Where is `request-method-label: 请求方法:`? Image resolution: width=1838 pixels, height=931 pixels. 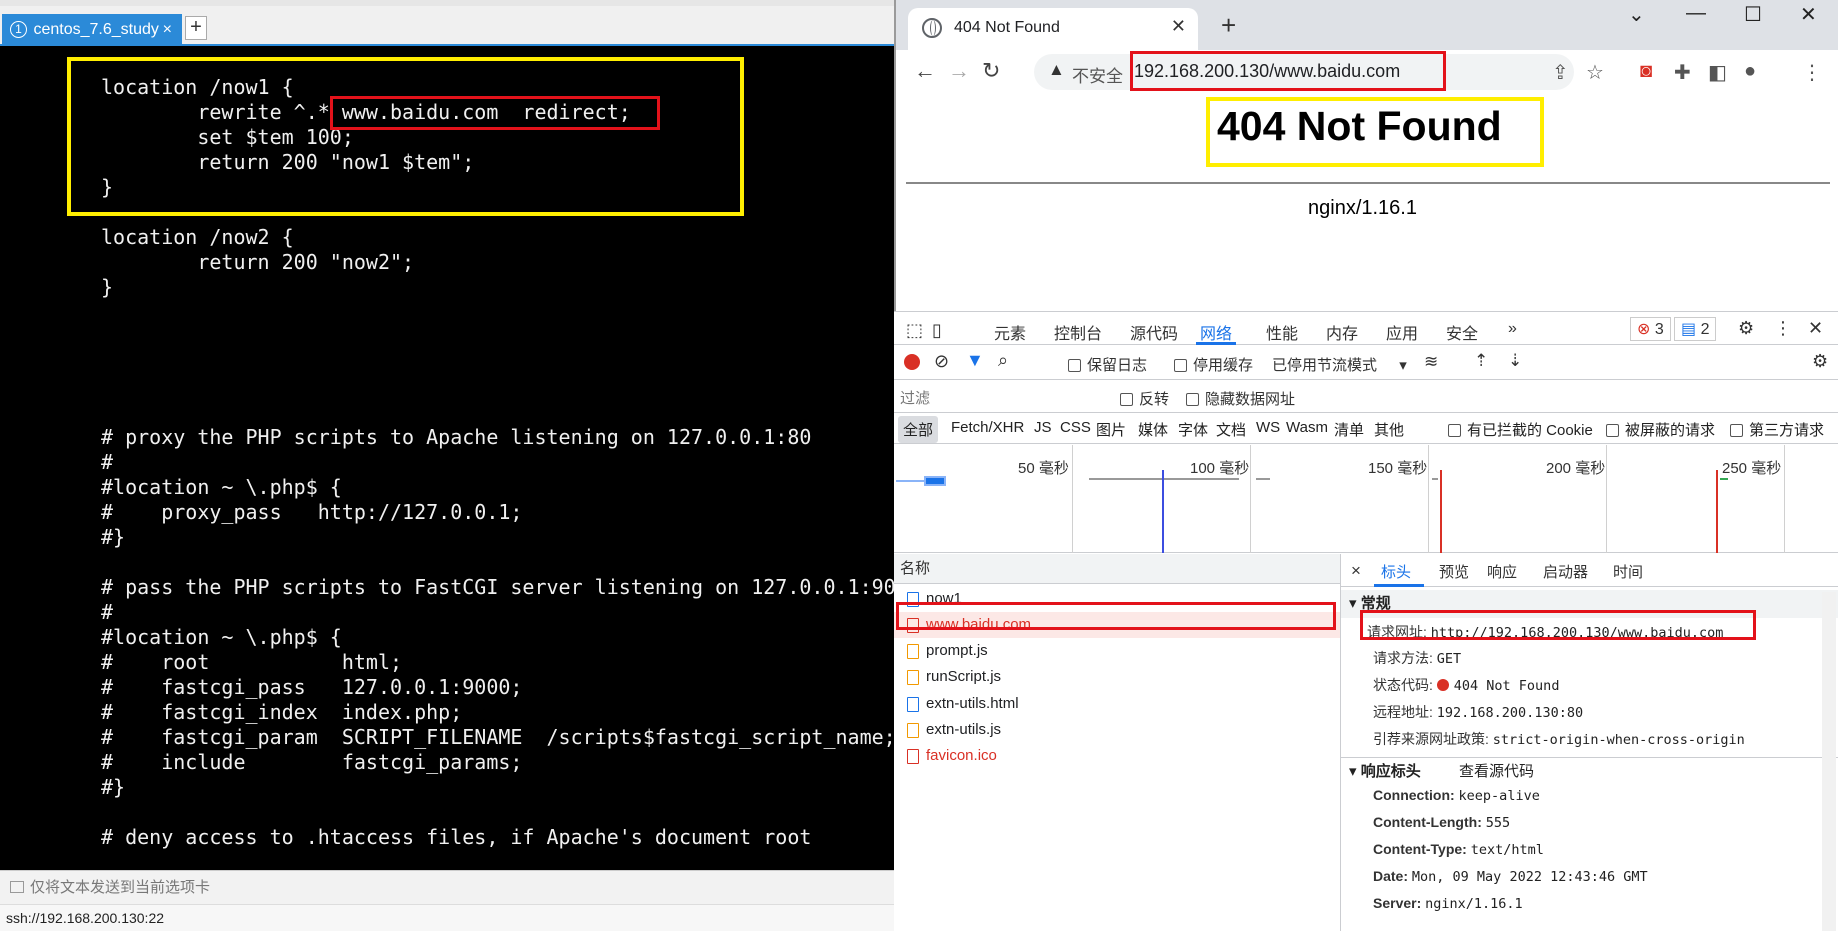
request-method-label: 请求方法: is located at coordinates (1403, 658).